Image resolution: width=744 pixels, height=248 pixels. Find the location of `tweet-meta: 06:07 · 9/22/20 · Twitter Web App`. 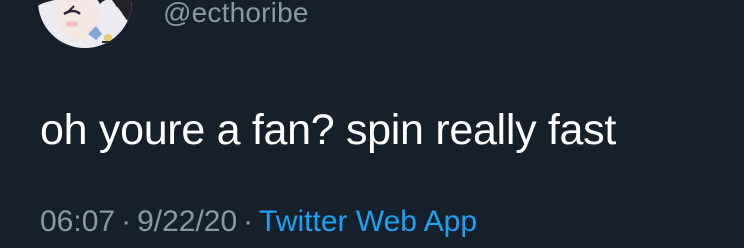

tweet-meta: 06:07 · 9/22/20 · Twitter Web App is located at coordinates (258, 222).